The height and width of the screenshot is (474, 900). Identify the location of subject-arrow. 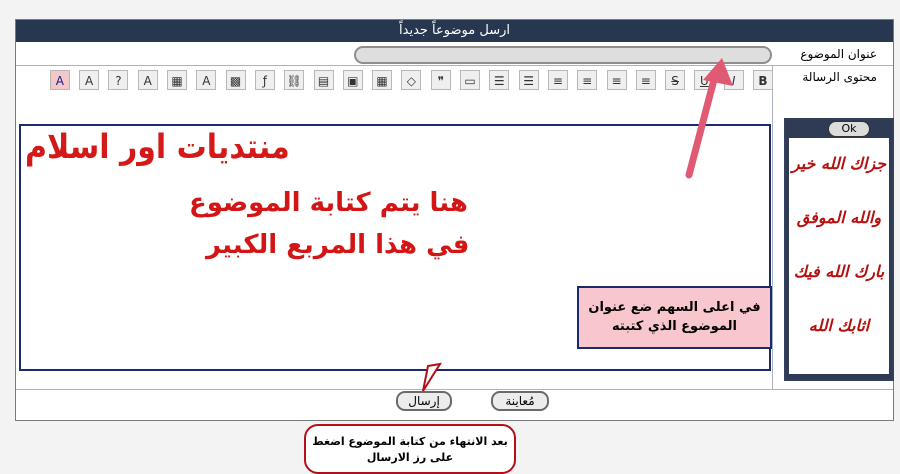
(709, 118).